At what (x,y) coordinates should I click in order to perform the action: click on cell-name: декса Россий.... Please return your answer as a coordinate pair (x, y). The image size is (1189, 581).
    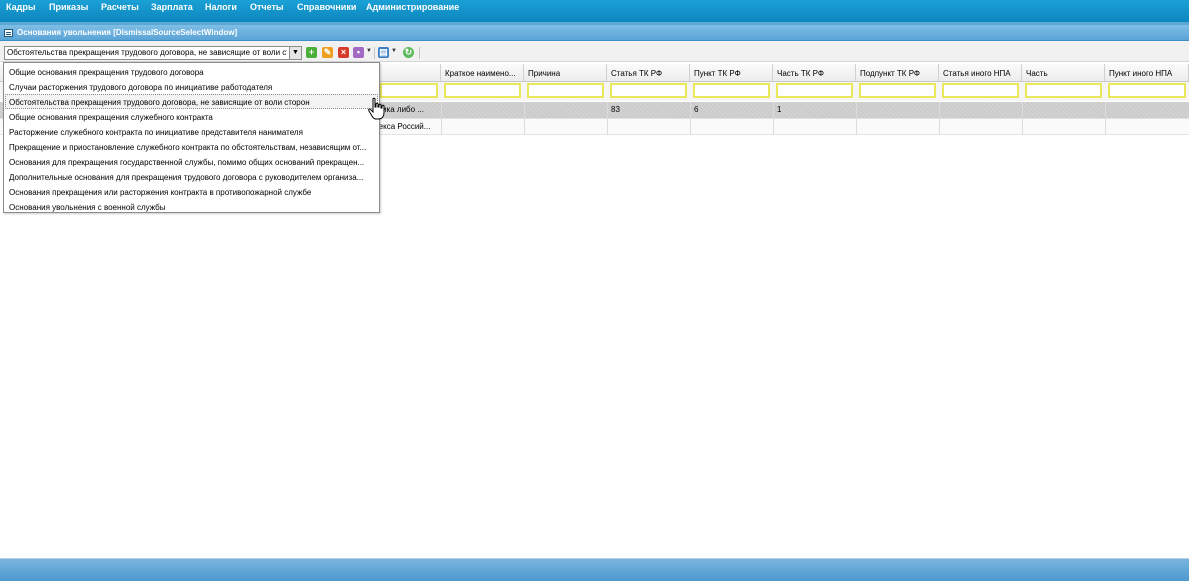
    Looking at the image, I should click on (402, 126).